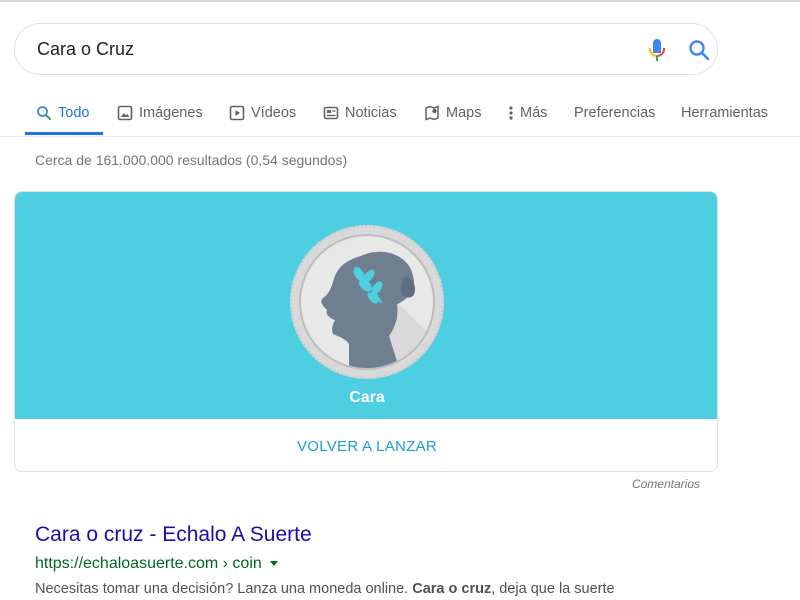 Image resolution: width=800 pixels, height=600 pixels. Describe the element at coordinates (125, 113) in the screenshot. I see `image-icon` at that location.